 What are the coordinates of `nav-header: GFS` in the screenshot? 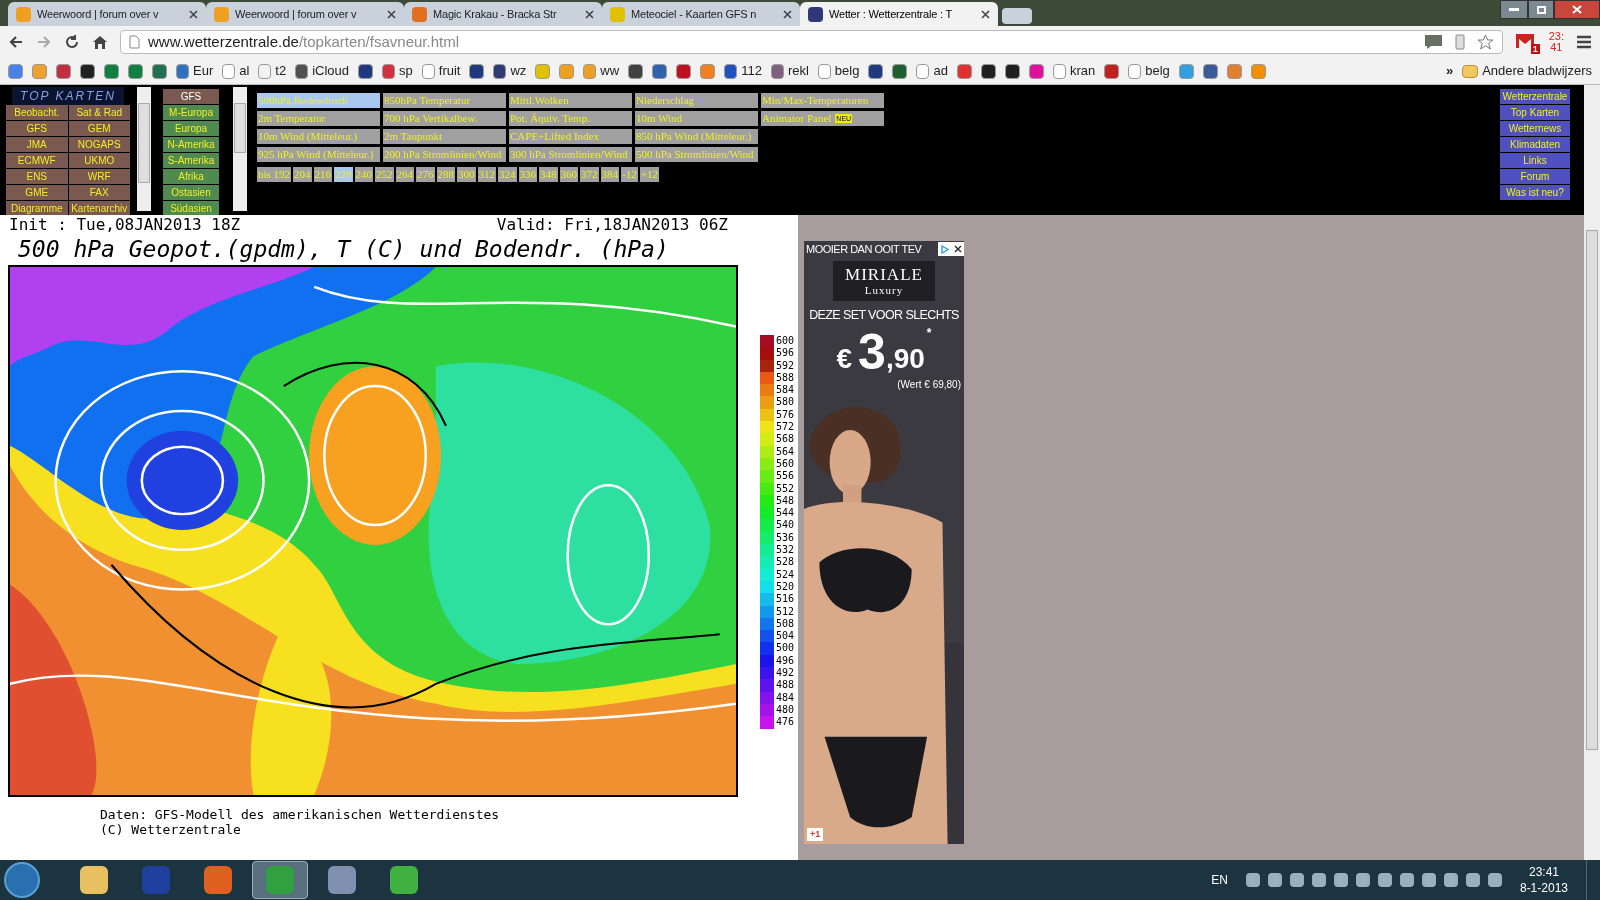 It's located at (191, 96).